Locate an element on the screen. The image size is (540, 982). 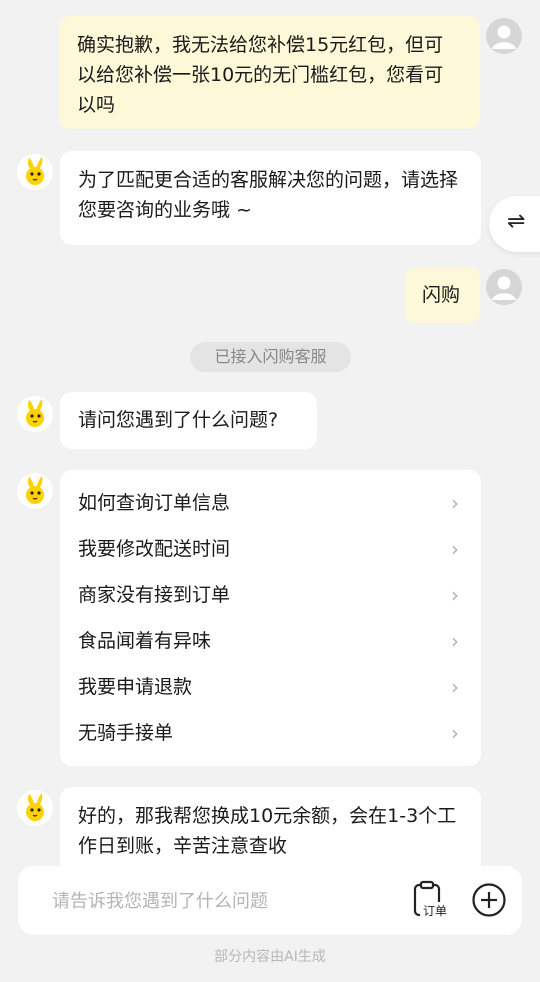
bot-message-bubble: 为了匹配更合适的客服解决您的问题，请选择您要咨询的业务哦 ~ is located at coordinates (270, 198).